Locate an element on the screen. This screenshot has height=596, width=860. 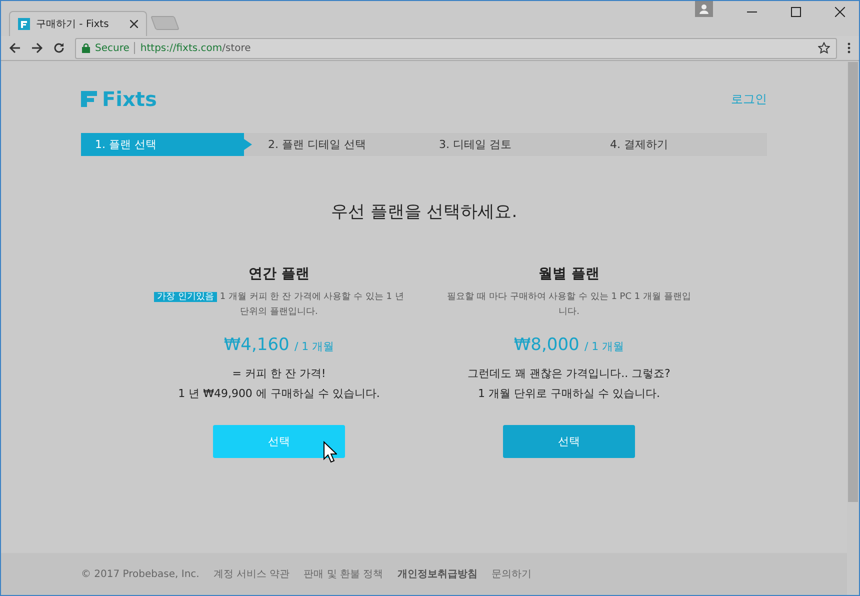
forward-icon is located at coordinates (37, 48).